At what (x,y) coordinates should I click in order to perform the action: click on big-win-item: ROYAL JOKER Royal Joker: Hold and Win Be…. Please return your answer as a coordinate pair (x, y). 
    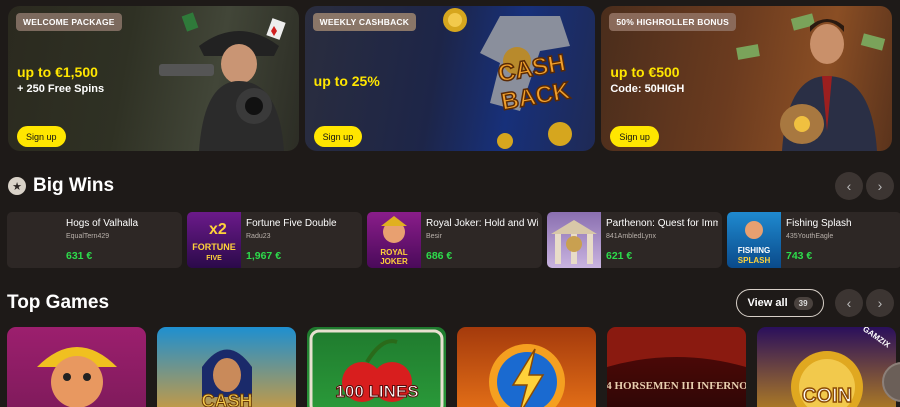
    Looking at the image, I should click on (454, 240).